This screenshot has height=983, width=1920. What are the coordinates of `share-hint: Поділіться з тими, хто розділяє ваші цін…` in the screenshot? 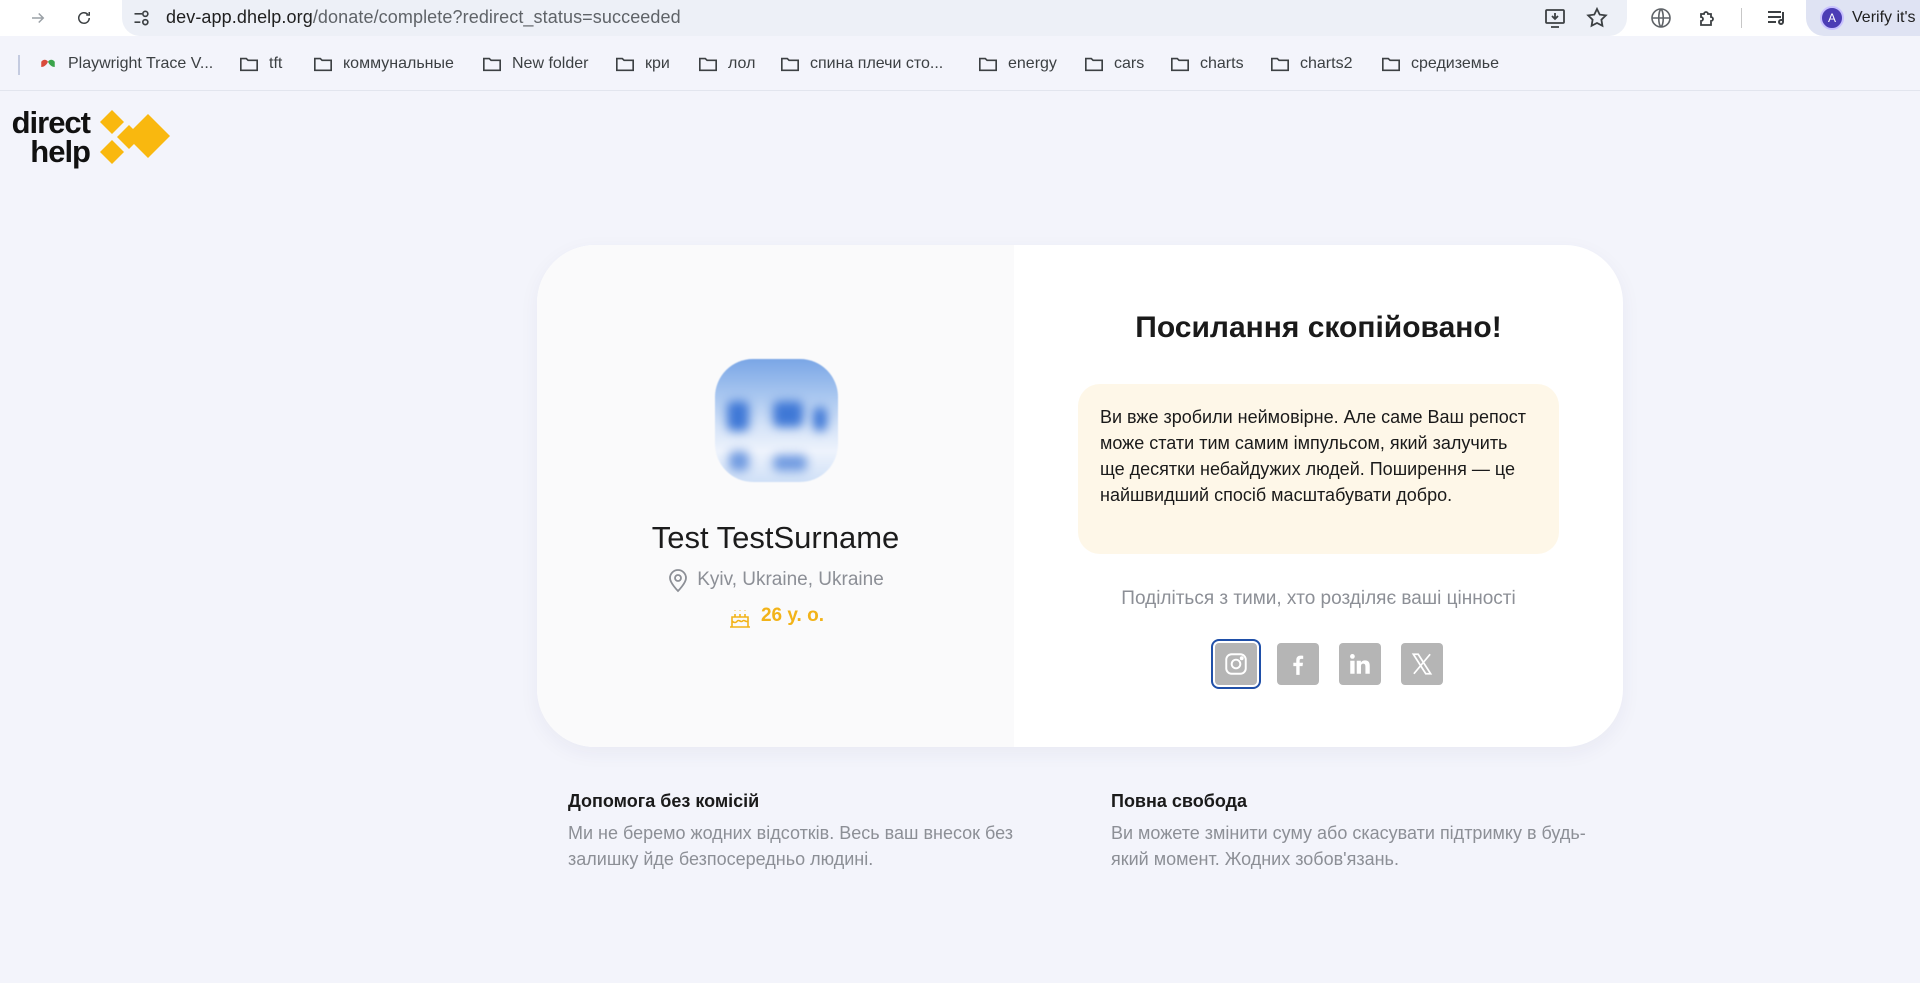 It's located at (1318, 598).